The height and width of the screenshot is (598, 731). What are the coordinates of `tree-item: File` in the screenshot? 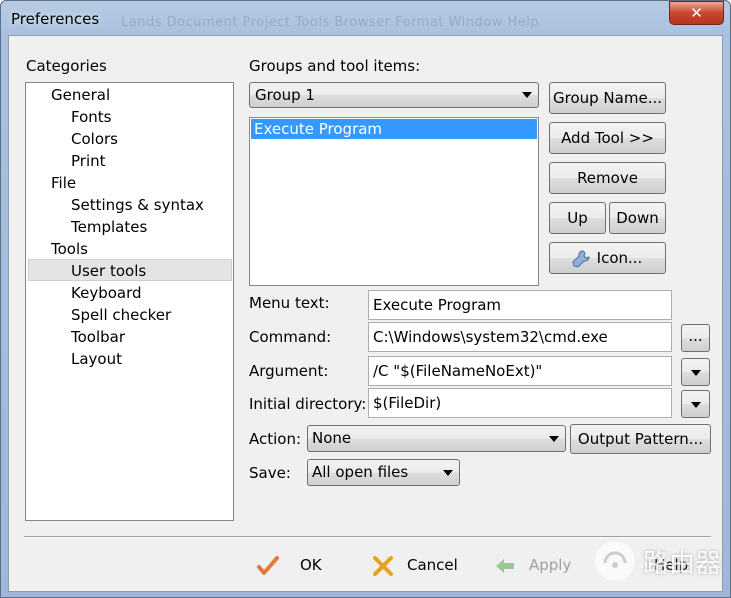 It's located at (63, 183).